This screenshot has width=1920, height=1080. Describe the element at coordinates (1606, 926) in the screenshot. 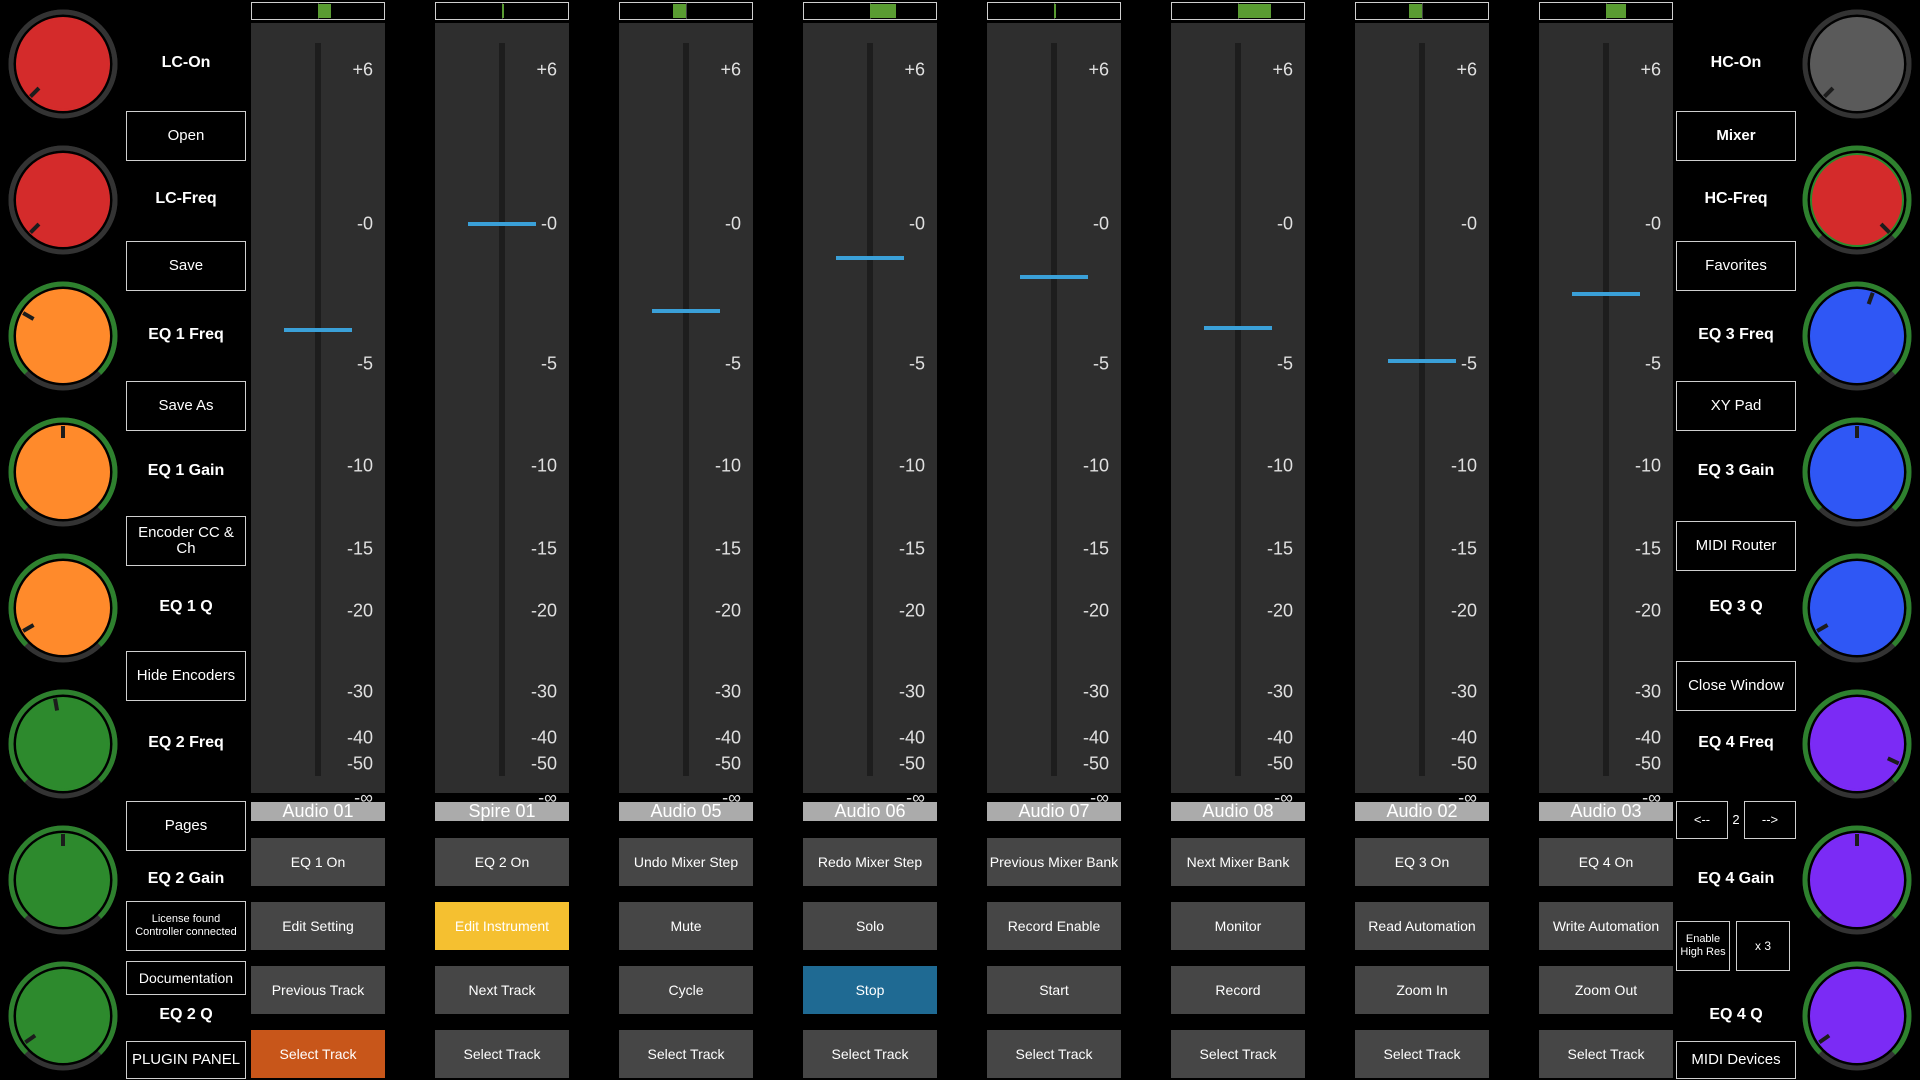

I see `mode-button: Write Automation` at that location.